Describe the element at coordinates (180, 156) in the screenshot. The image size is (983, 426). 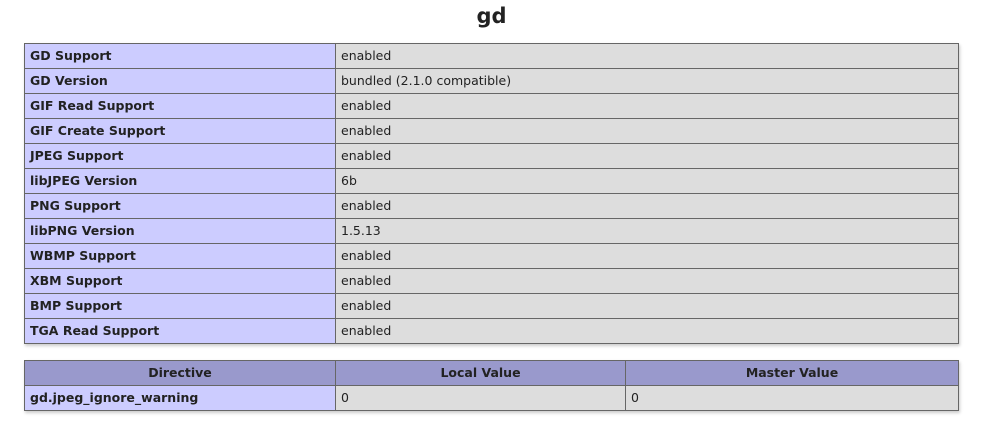
I see `row-label: JPEG Support` at that location.